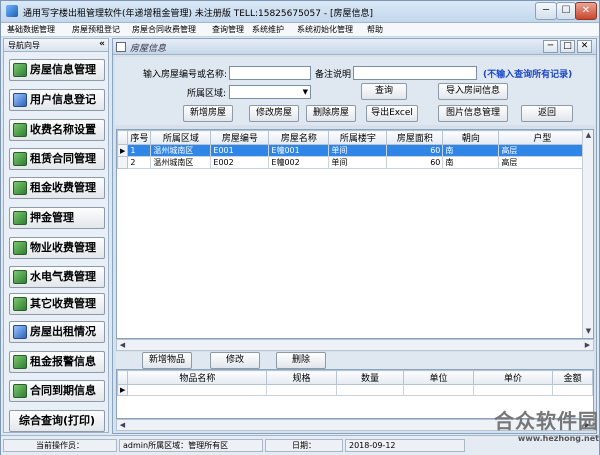 Image resolution: width=600 pixels, height=455 pixels. I want to click on nav-label: 合同到期信息, so click(63, 390).